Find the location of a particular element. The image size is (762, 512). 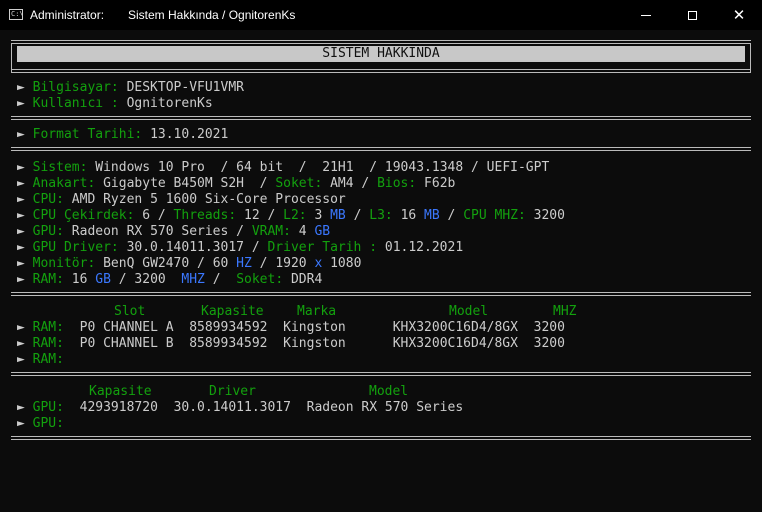

field-value: KHX3200C16D4/8GX is located at coordinates (455, 327).